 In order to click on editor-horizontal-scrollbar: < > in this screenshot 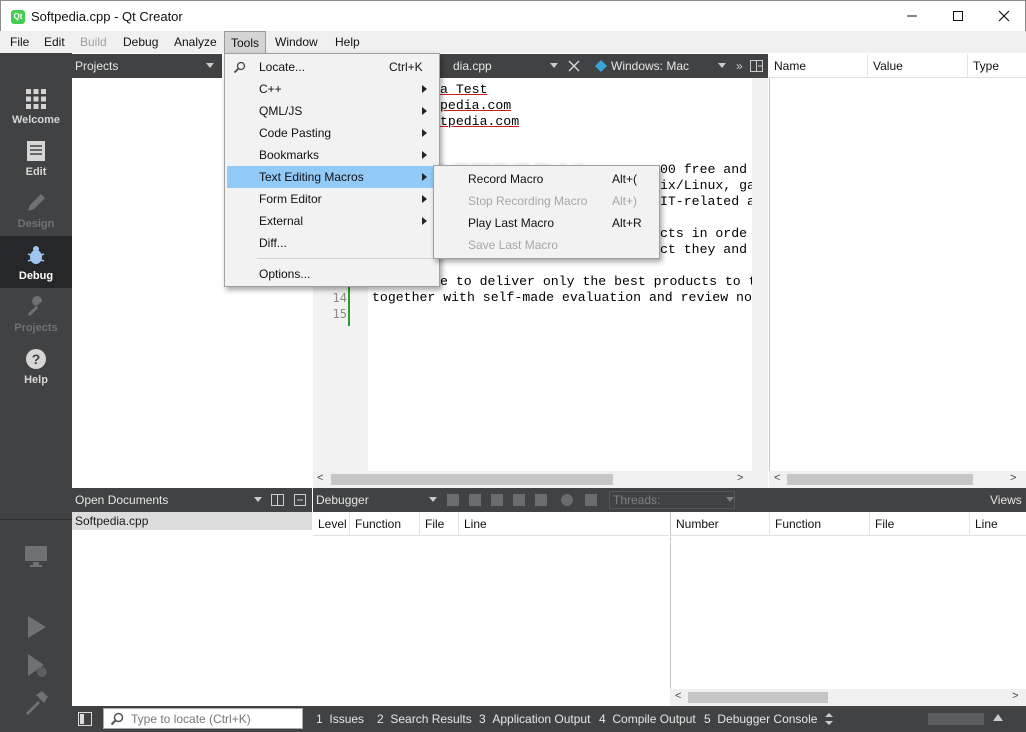, I will do `click(540, 479)`.